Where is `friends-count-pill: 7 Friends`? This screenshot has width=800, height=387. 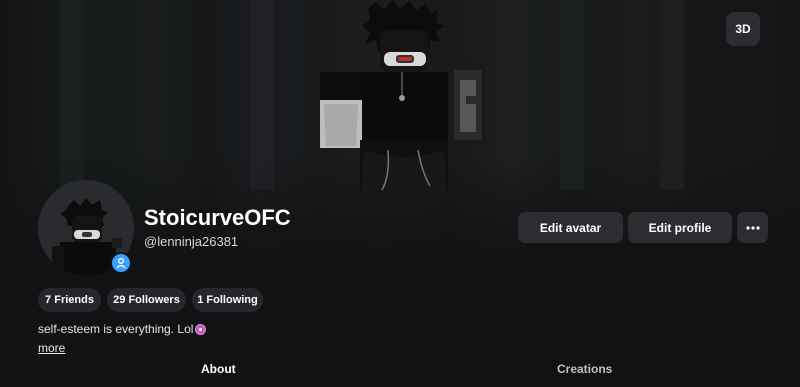 friends-count-pill: 7 Friends is located at coordinates (69, 300).